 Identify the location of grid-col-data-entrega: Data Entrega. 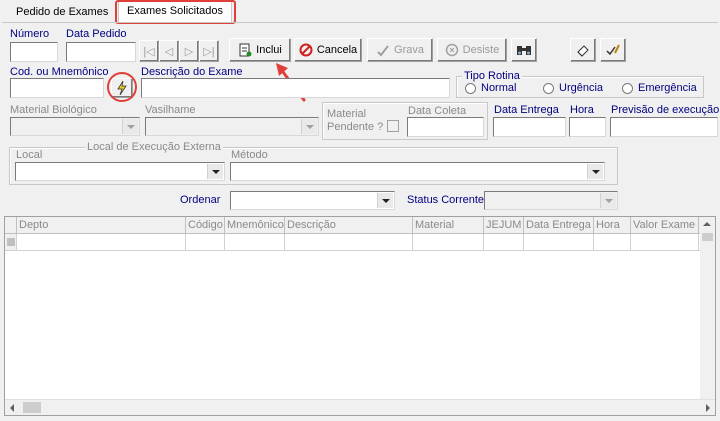
(559, 225).